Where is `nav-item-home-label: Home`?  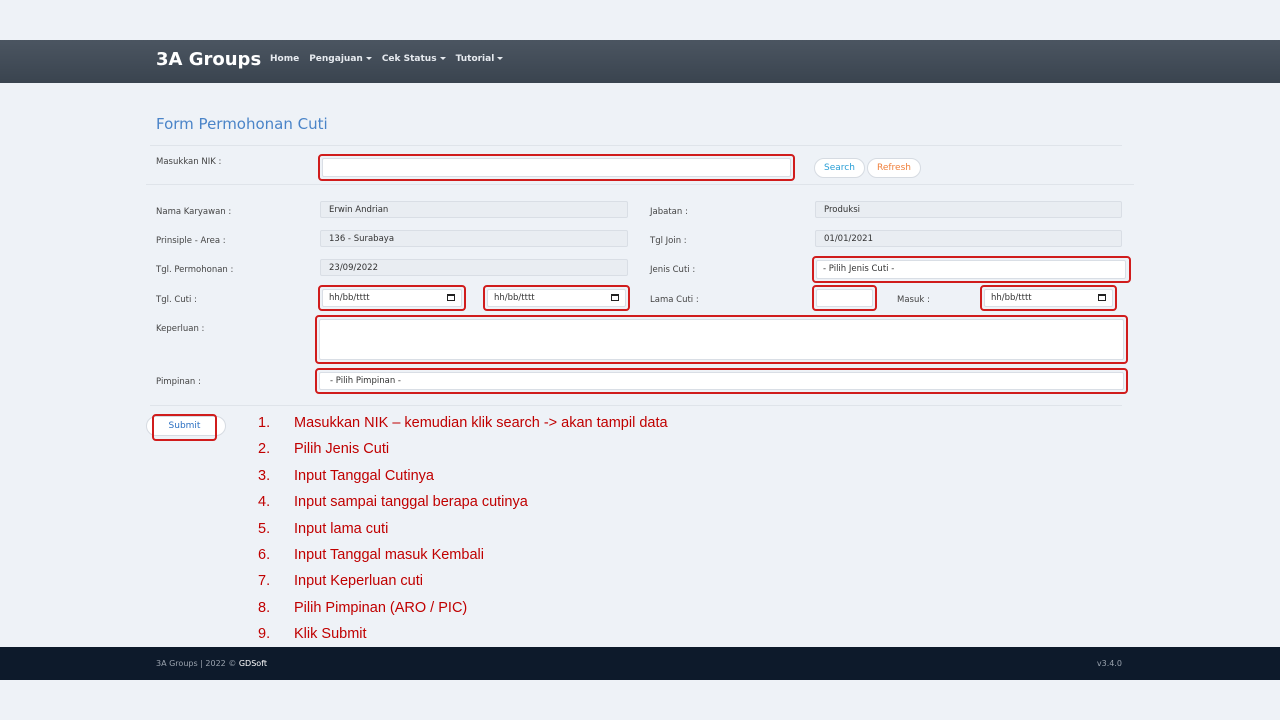 nav-item-home-label: Home is located at coordinates (285, 59).